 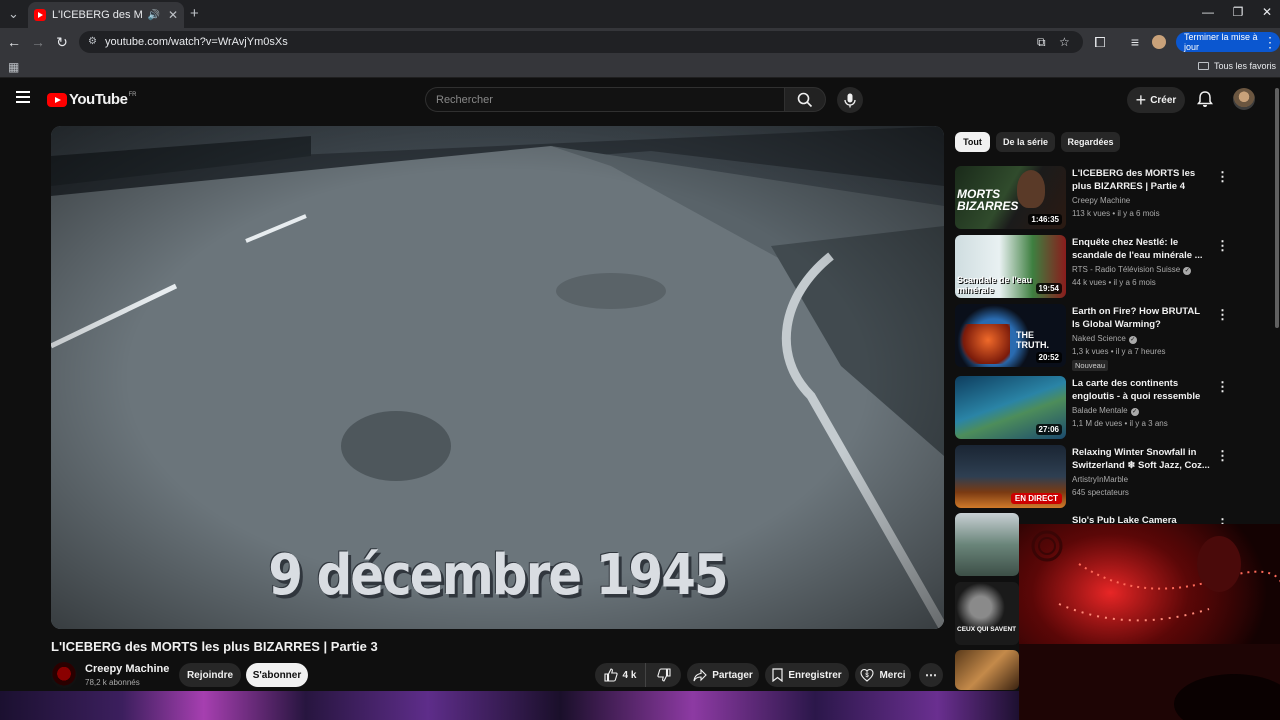 What do you see at coordinates (1126, 269) in the screenshot?
I see `channel-label: RTS - Radio Télévision Suisse` at bounding box center [1126, 269].